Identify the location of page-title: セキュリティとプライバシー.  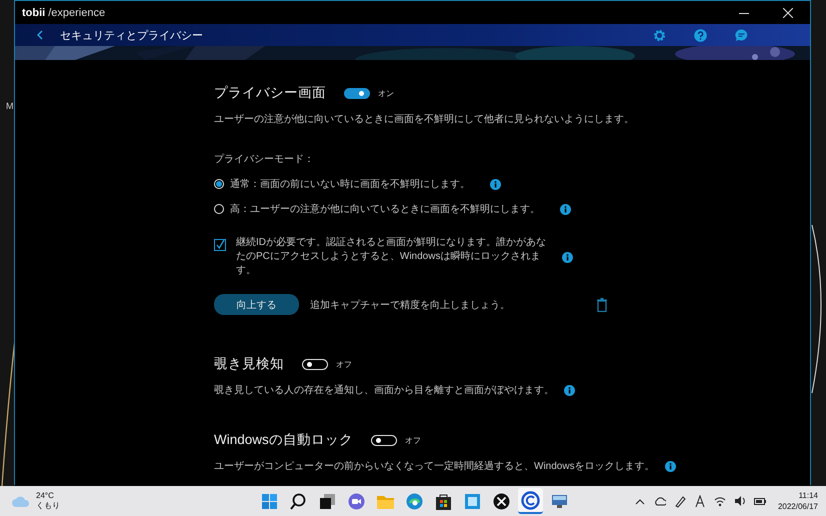
(131, 35).